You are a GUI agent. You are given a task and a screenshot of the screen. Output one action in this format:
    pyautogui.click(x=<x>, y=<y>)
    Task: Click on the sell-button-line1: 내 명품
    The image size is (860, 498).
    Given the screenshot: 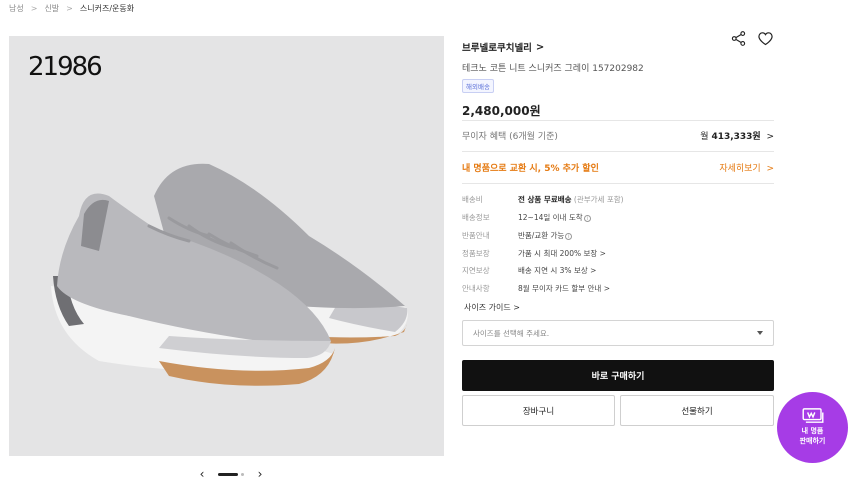 What is the action you would take?
    pyautogui.click(x=812, y=431)
    